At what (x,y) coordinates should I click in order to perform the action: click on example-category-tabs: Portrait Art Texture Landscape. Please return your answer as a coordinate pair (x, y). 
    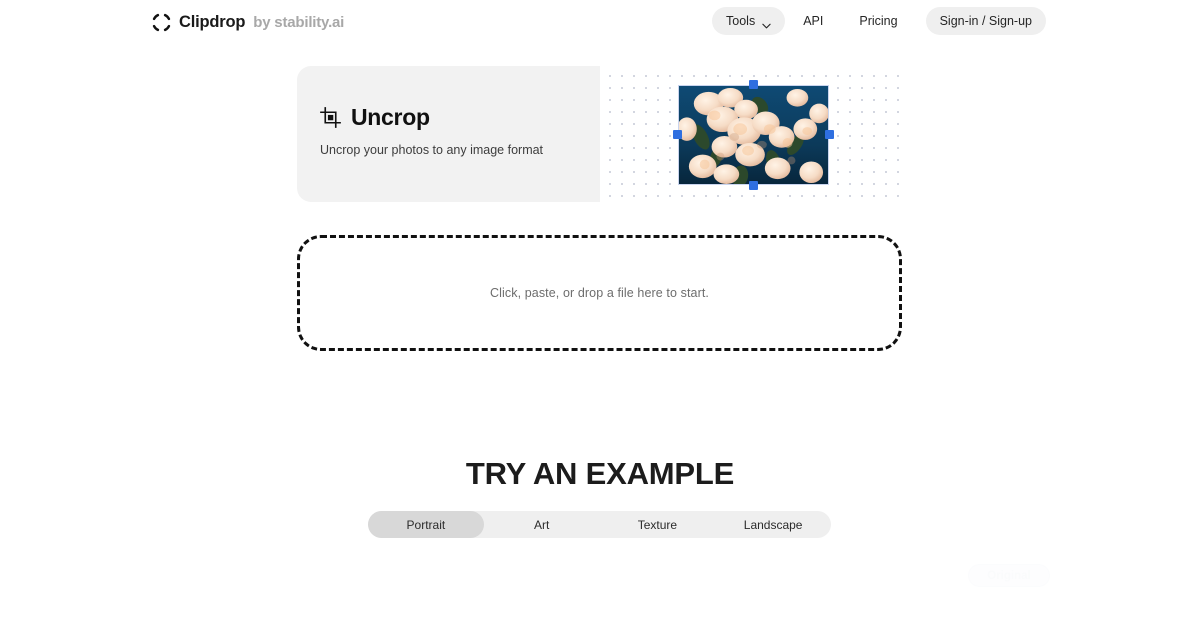
    Looking at the image, I should click on (599, 524).